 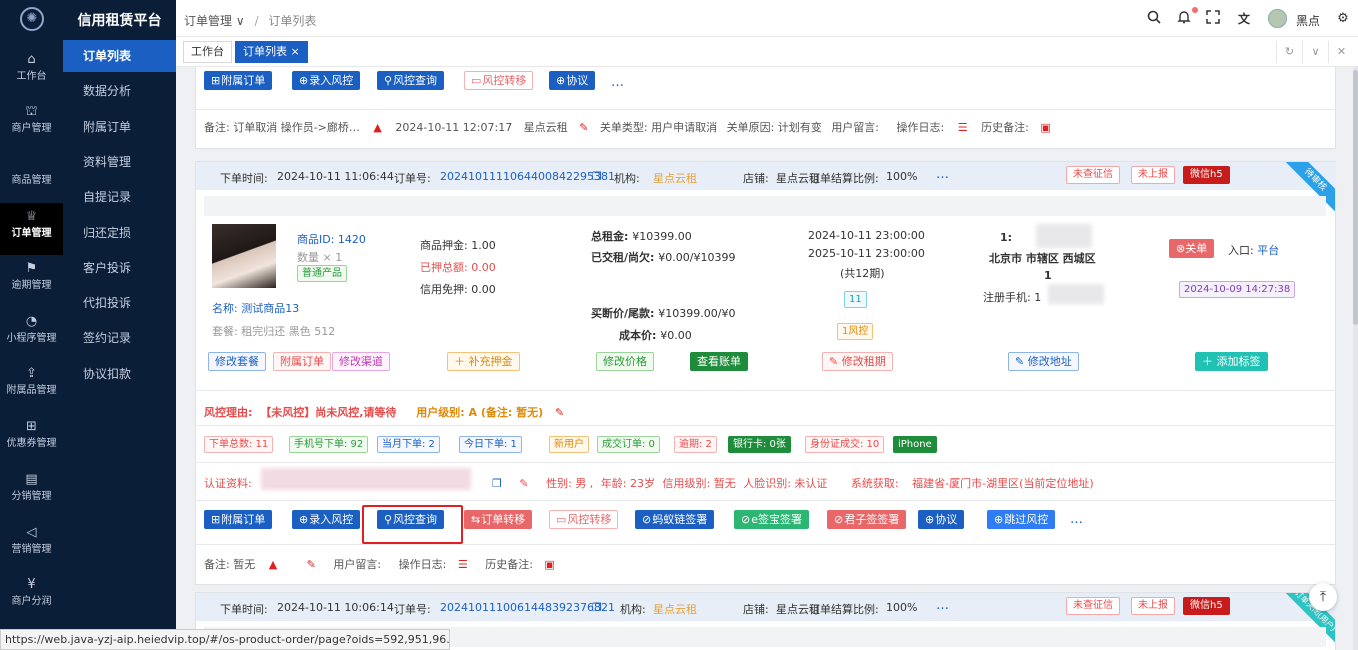 I want to click on cert-age: 年龄: 23岁, so click(x=627, y=483).